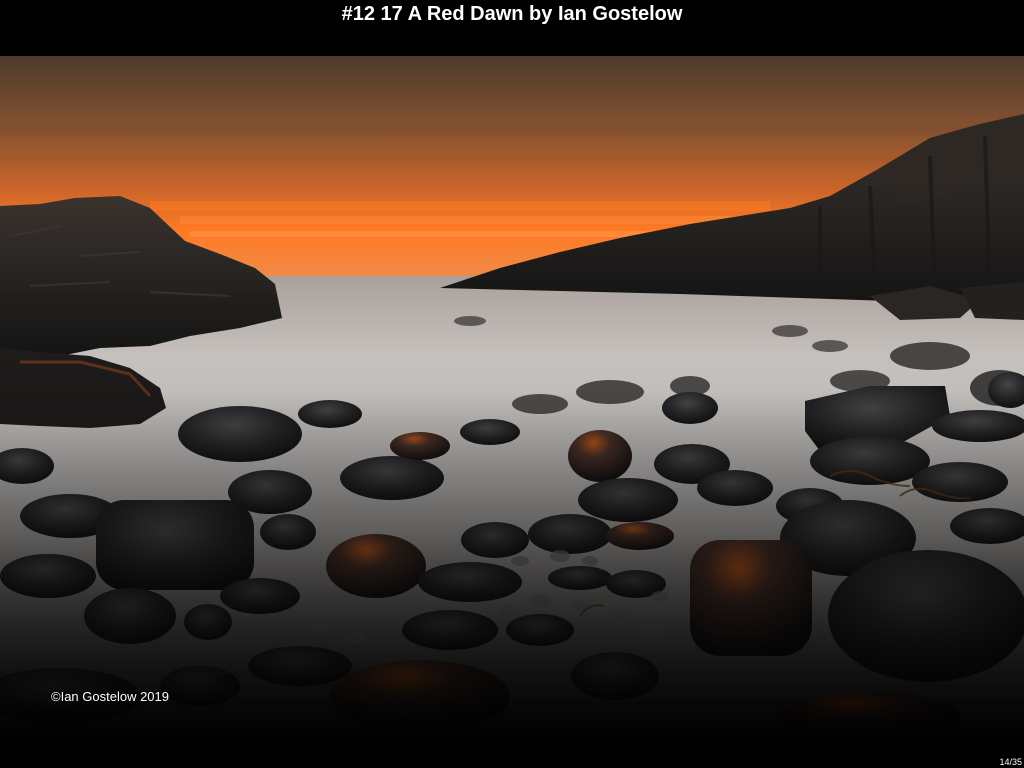 Image resolution: width=1024 pixels, height=768 pixels. I want to click on slide-counter: 14/35, so click(1010, 762).